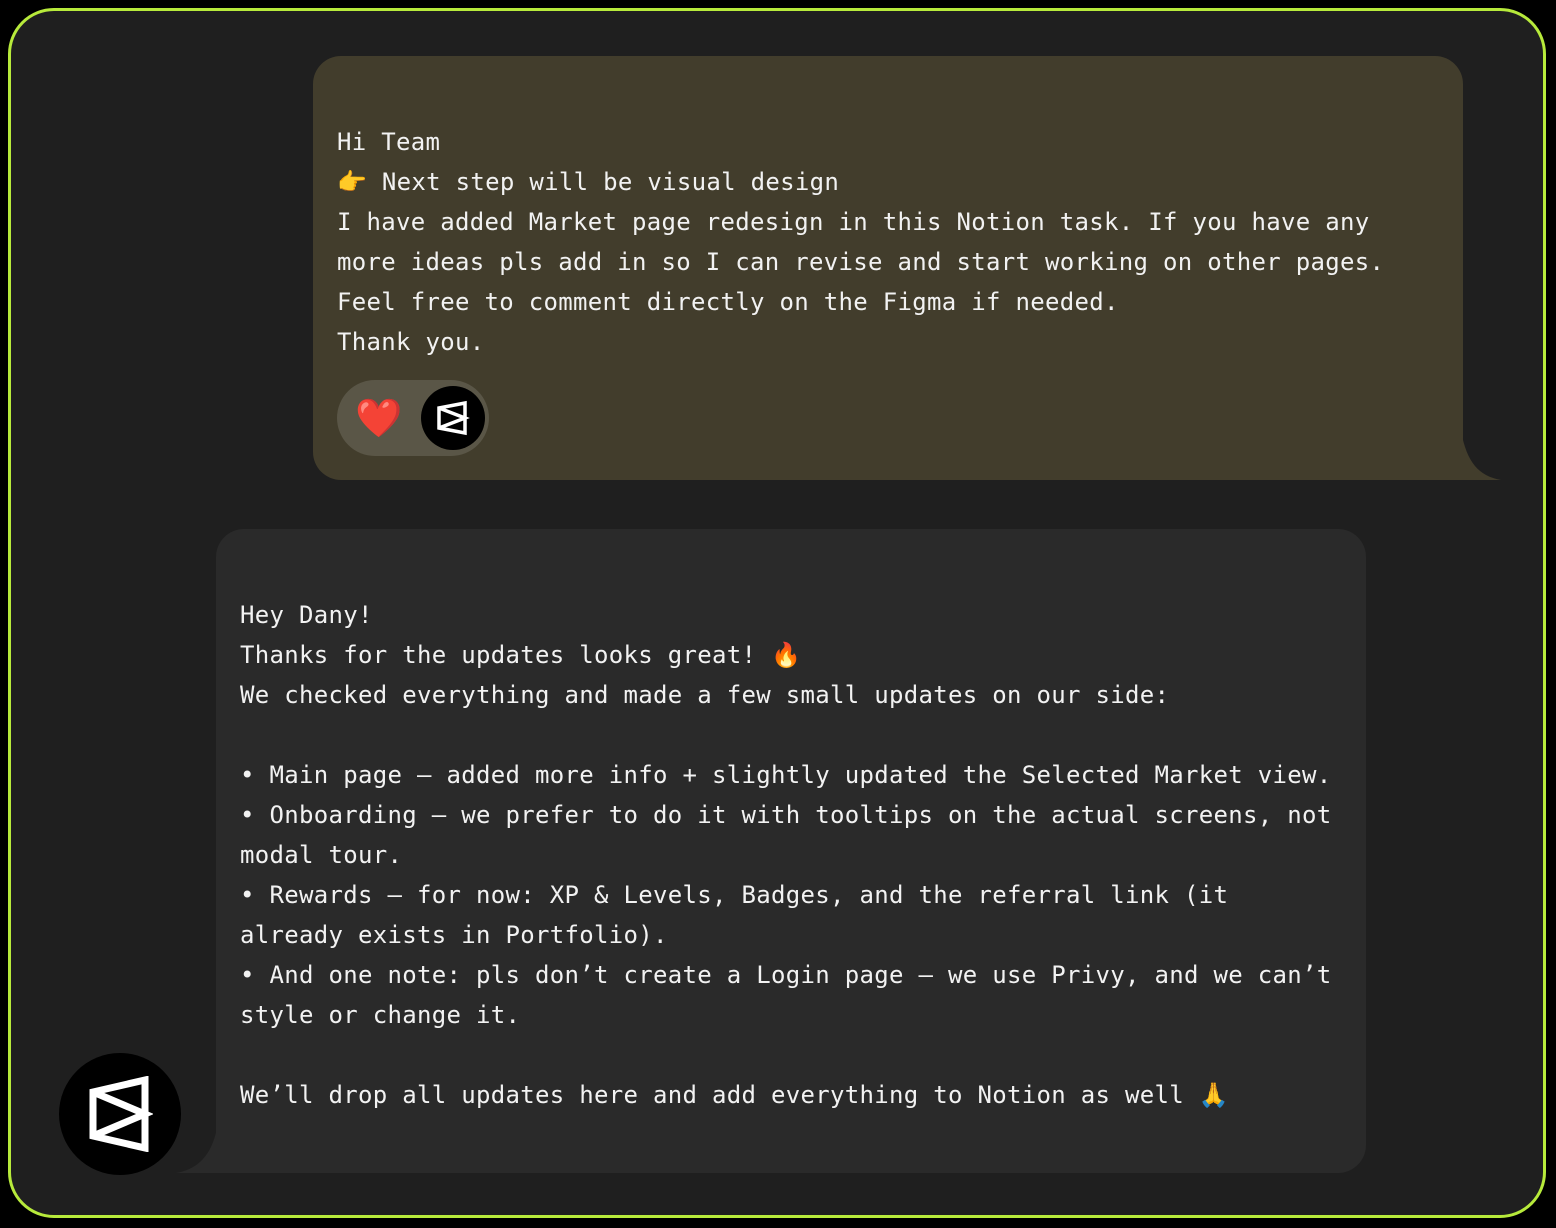 The image size is (1556, 1228). Describe the element at coordinates (411, 342) in the screenshot. I see `message-line: Thank you.` at that location.